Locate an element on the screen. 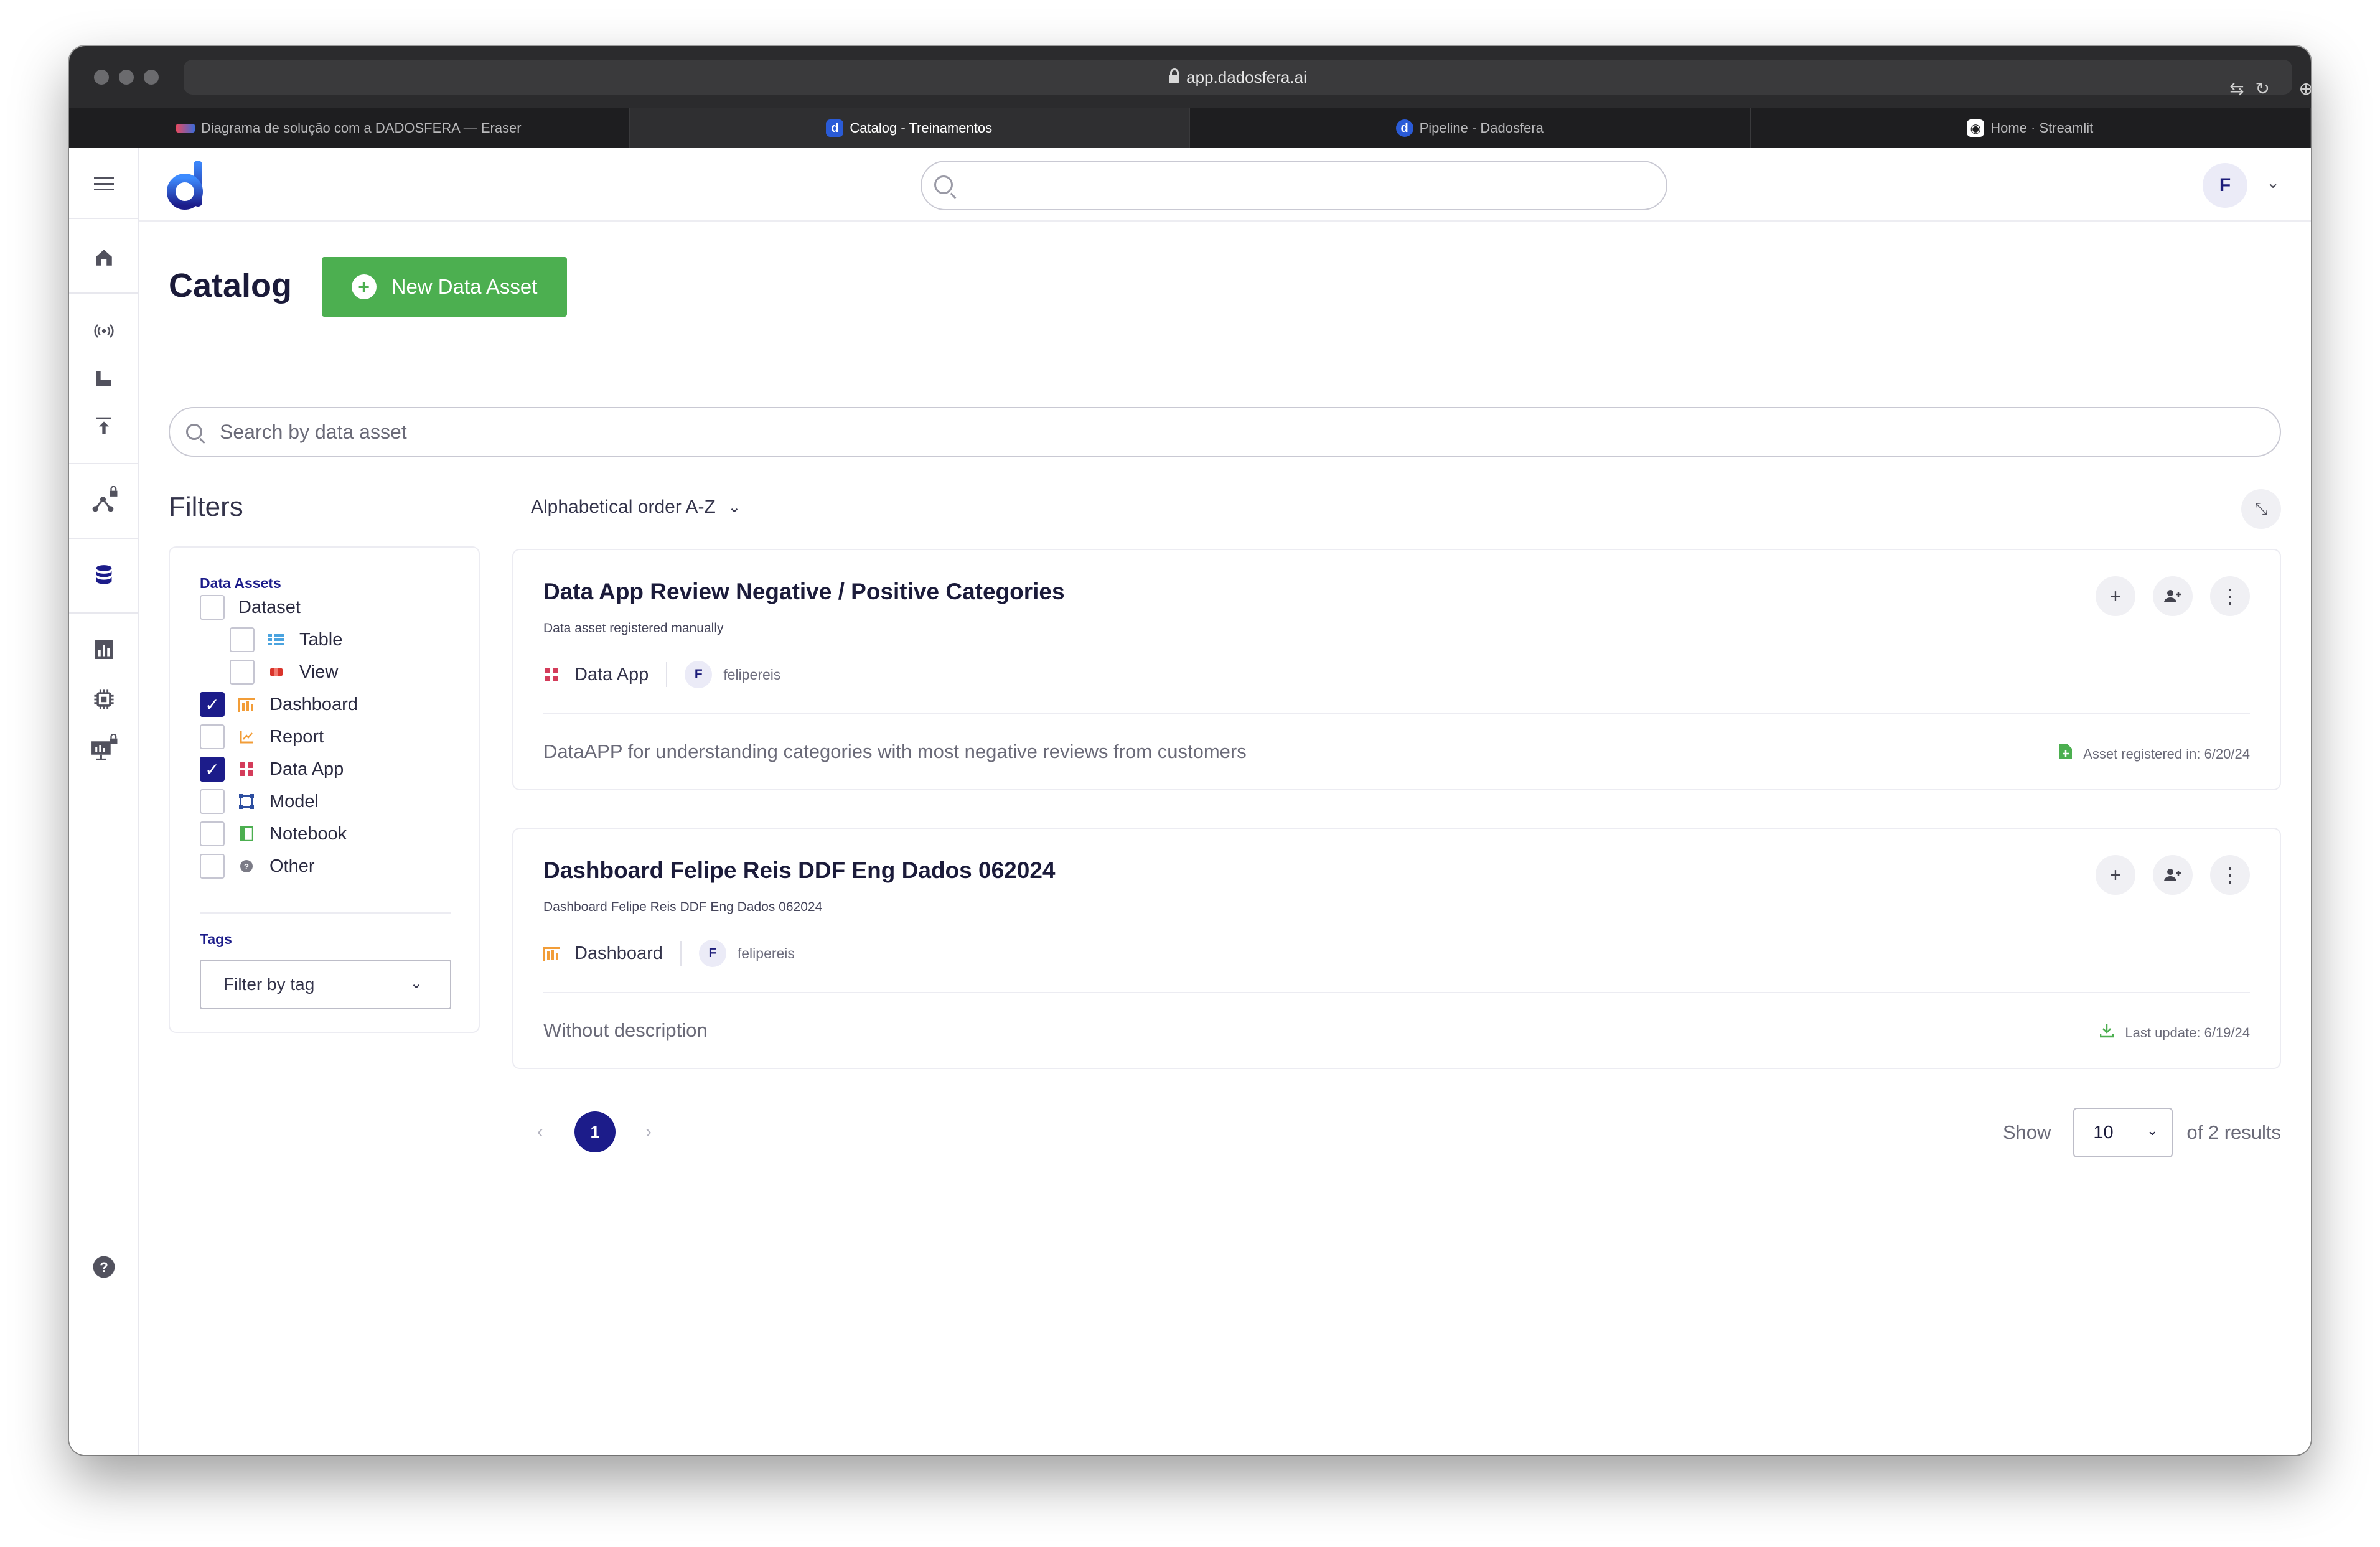 The height and width of the screenshot is (1547, 2380). dataset-checkbox is located at coordinates (213, 607).